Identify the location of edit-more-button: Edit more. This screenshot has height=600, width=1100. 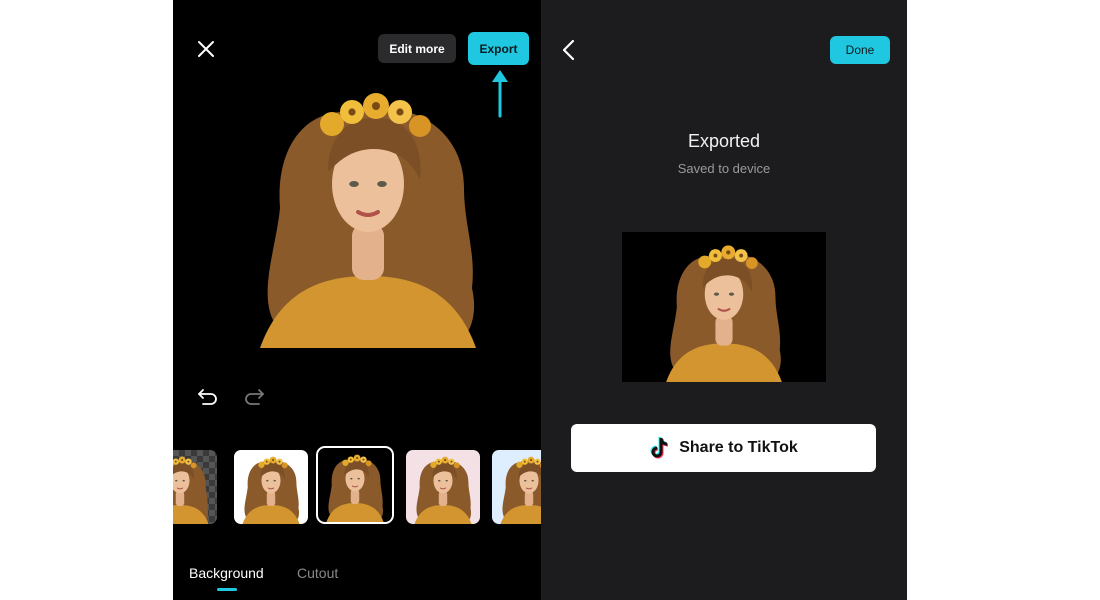
(417, 48).